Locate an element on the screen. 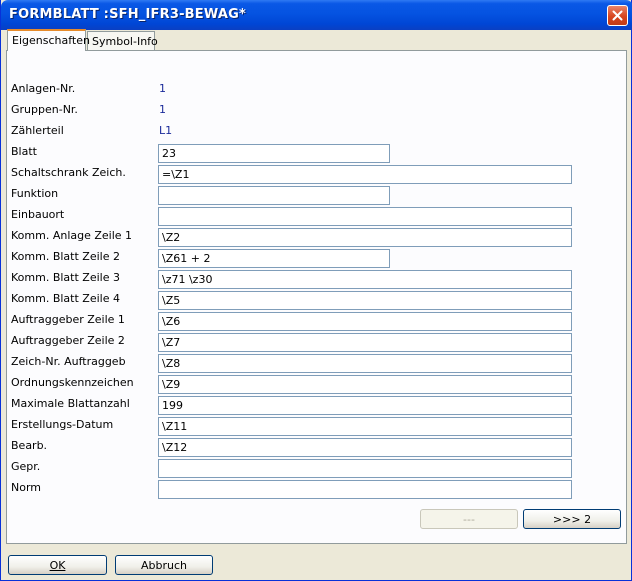  zeich-nr-auftraggeb-label: Zeich-Nr. Auftraggeb is located at coordinates (68, 361).